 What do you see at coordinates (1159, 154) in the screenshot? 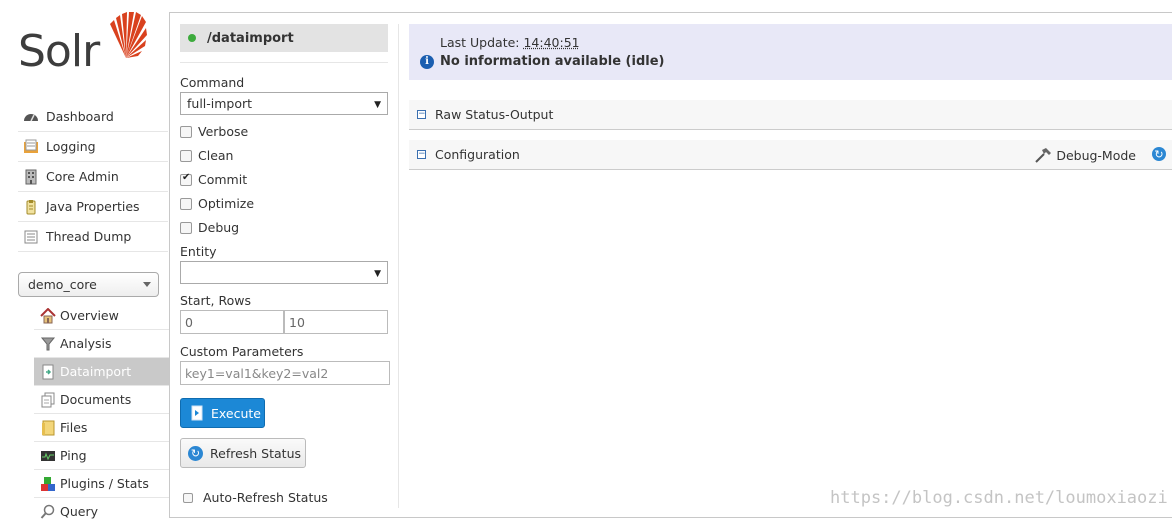
I see `reload-config-icon: ↻` at bounding box center [1159, 154].